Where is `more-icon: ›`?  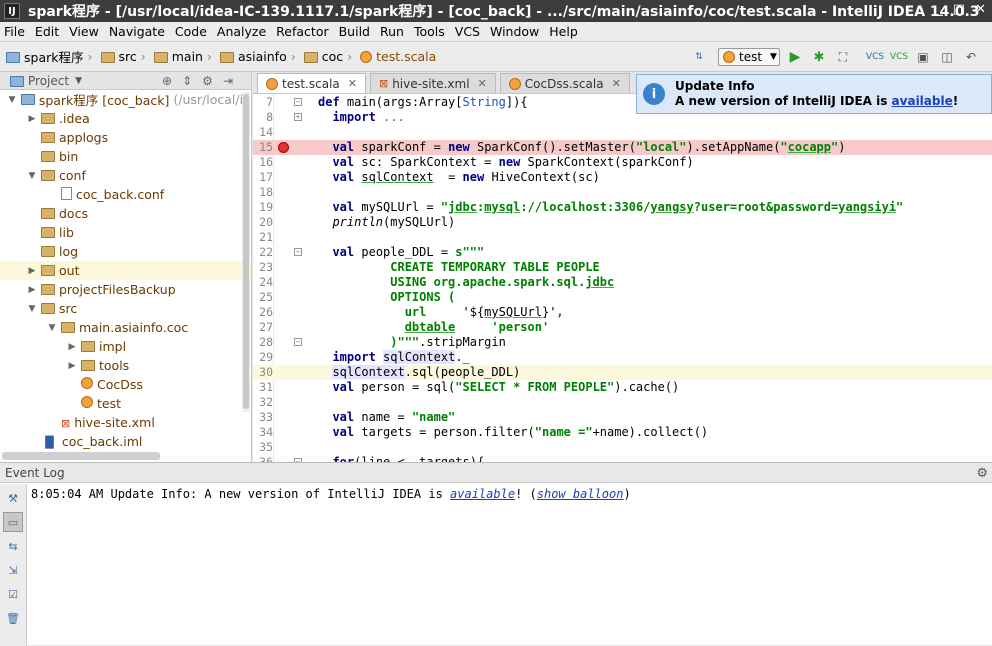 more-icon: › is located at coordinates (989, 57).